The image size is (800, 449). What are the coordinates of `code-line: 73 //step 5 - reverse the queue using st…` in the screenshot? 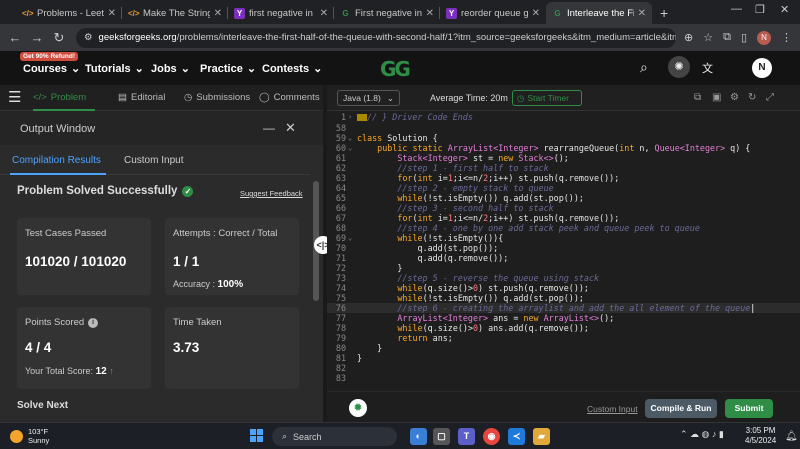 It's located at (467, 278).